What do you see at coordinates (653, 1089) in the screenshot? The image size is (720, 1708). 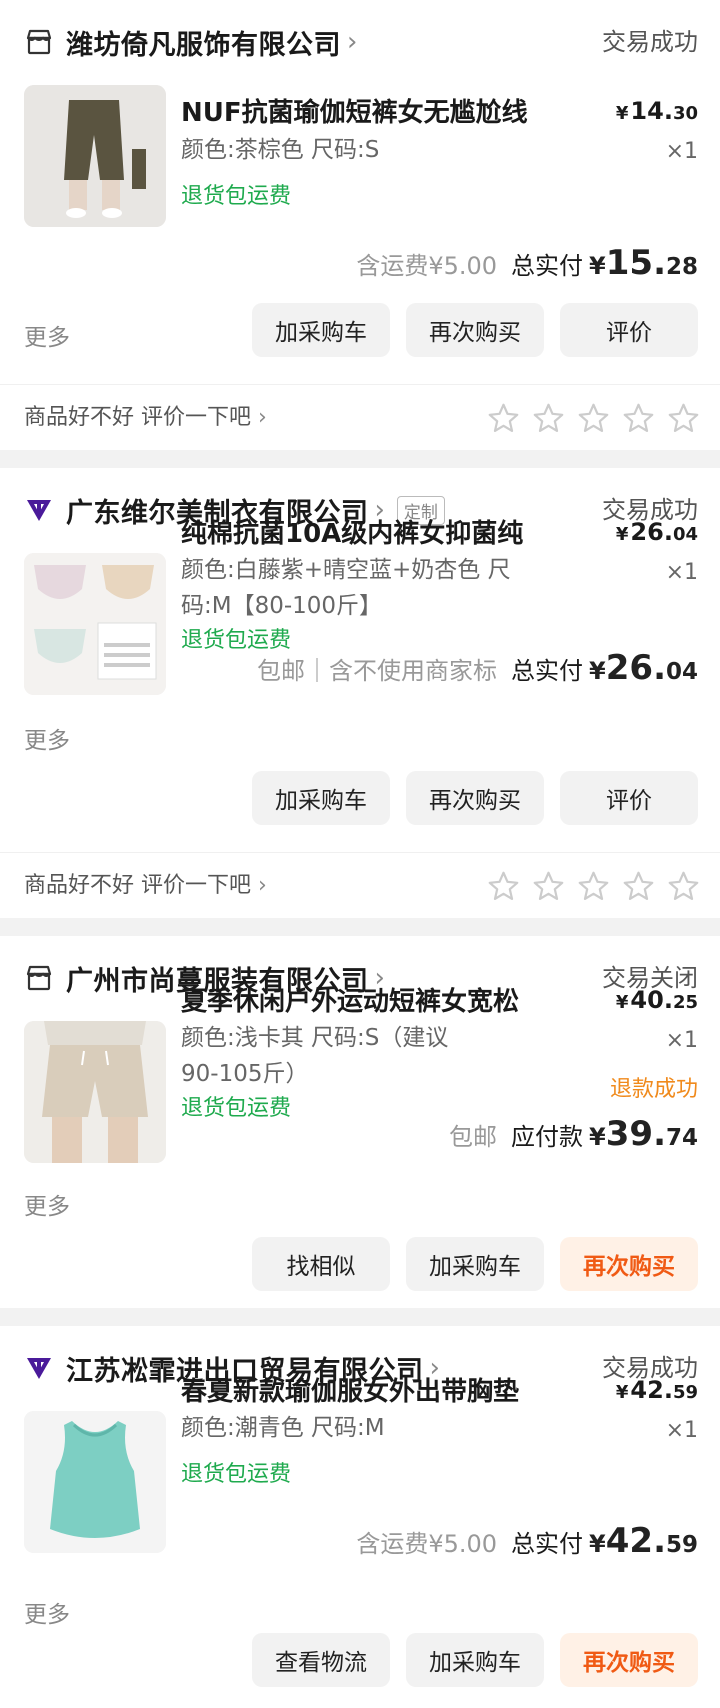 I see `refund-status: 退款成功` at bounding box center [653, 1089].